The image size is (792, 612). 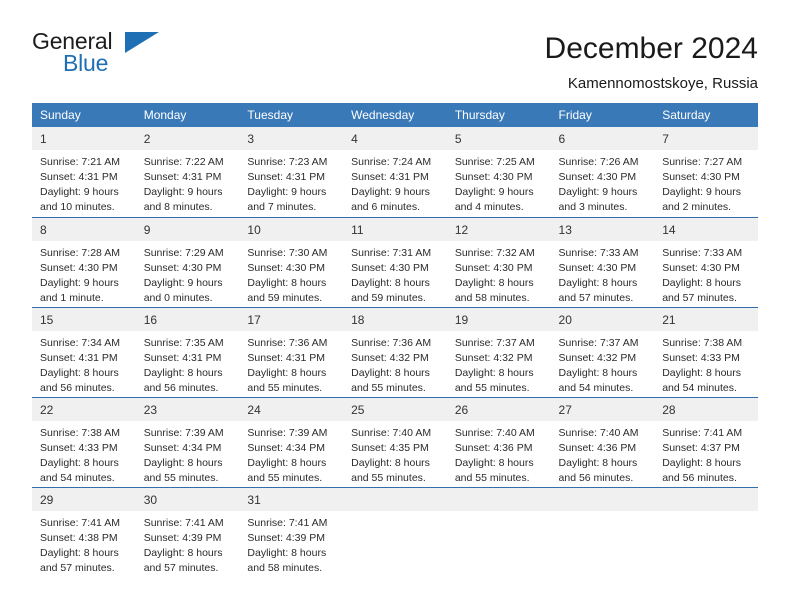 What do you see at coordinates (286, 537) in the screenshot?
I see `sunset-time: Sunset: 4:39 PM` at bounding box center [286, 537].